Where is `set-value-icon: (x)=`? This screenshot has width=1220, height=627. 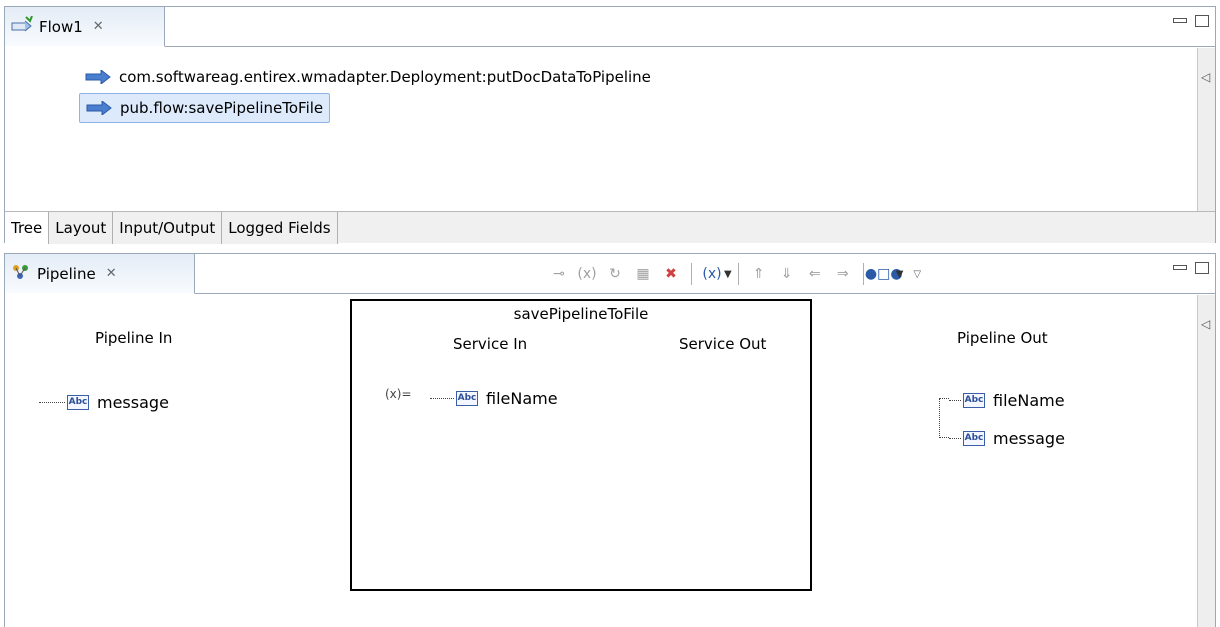 set-value-icon: (x)= is located at coordinates (398, 394).